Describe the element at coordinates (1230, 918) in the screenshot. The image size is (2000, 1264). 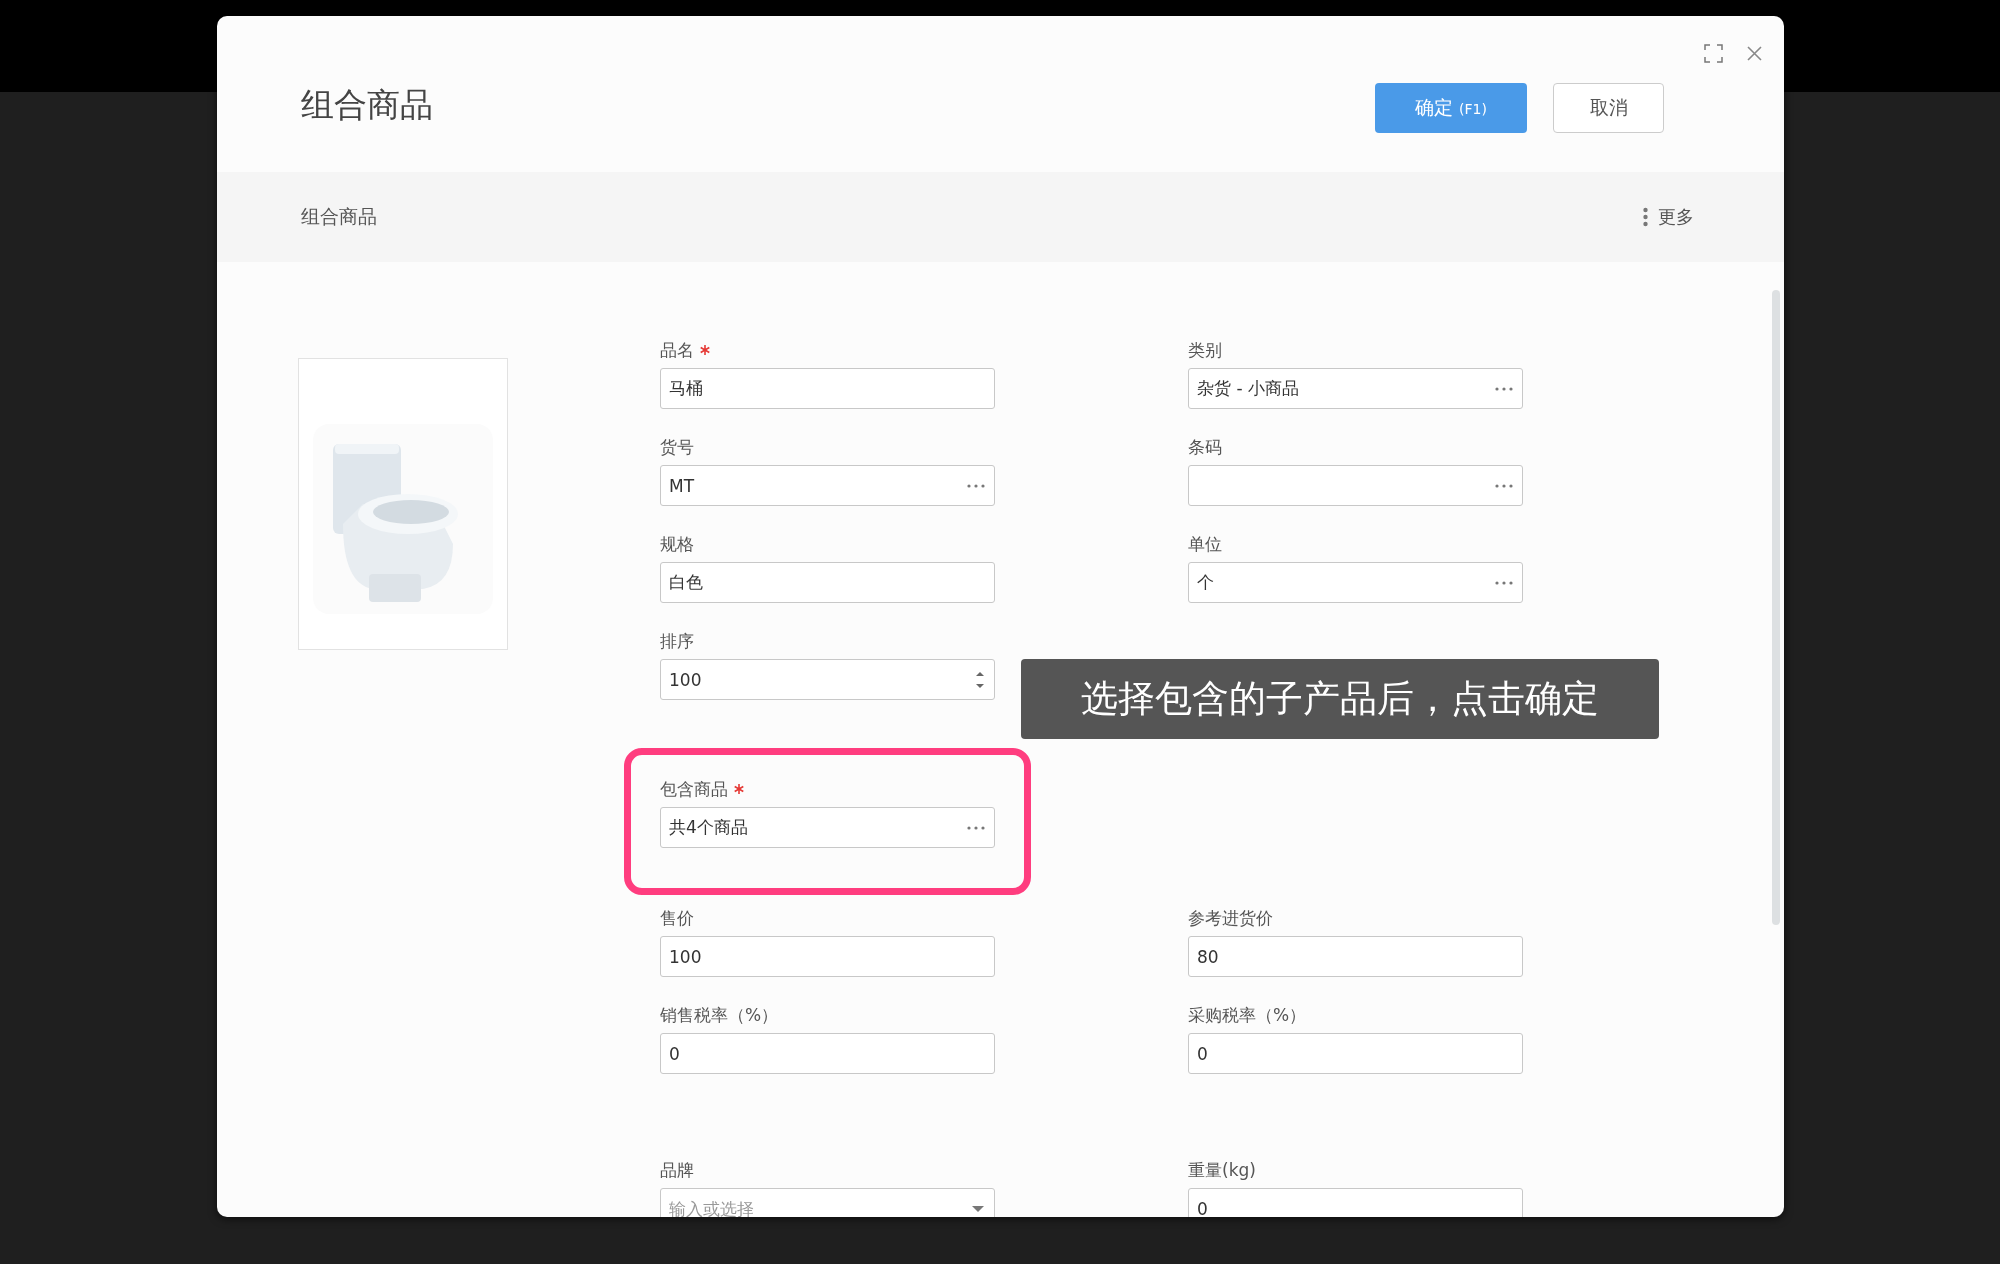
I see `field-label: 参考进货价` at that location.